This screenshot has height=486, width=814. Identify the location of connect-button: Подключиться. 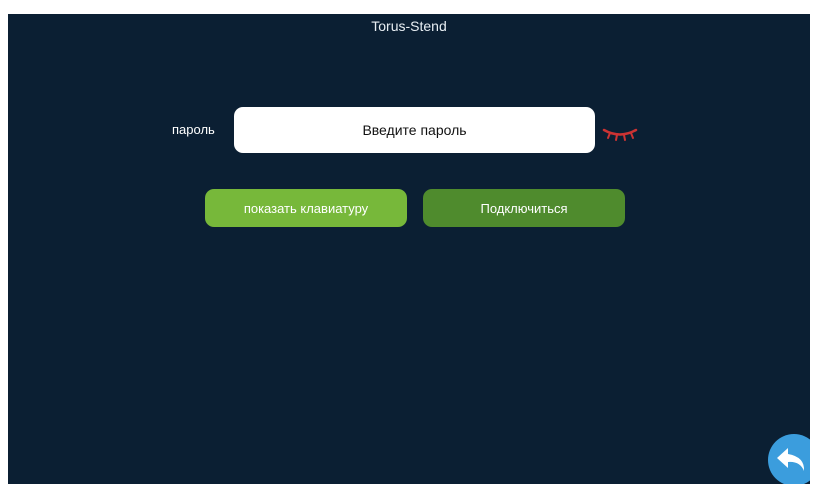
(524, 208).